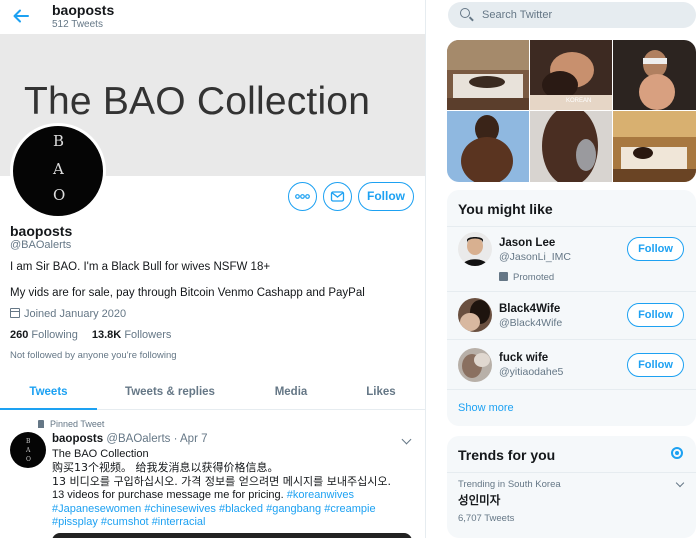 The width and height of the screenshot is (700, 538). I want to click on suggestion-name: fuck wife, so click(523, 358).